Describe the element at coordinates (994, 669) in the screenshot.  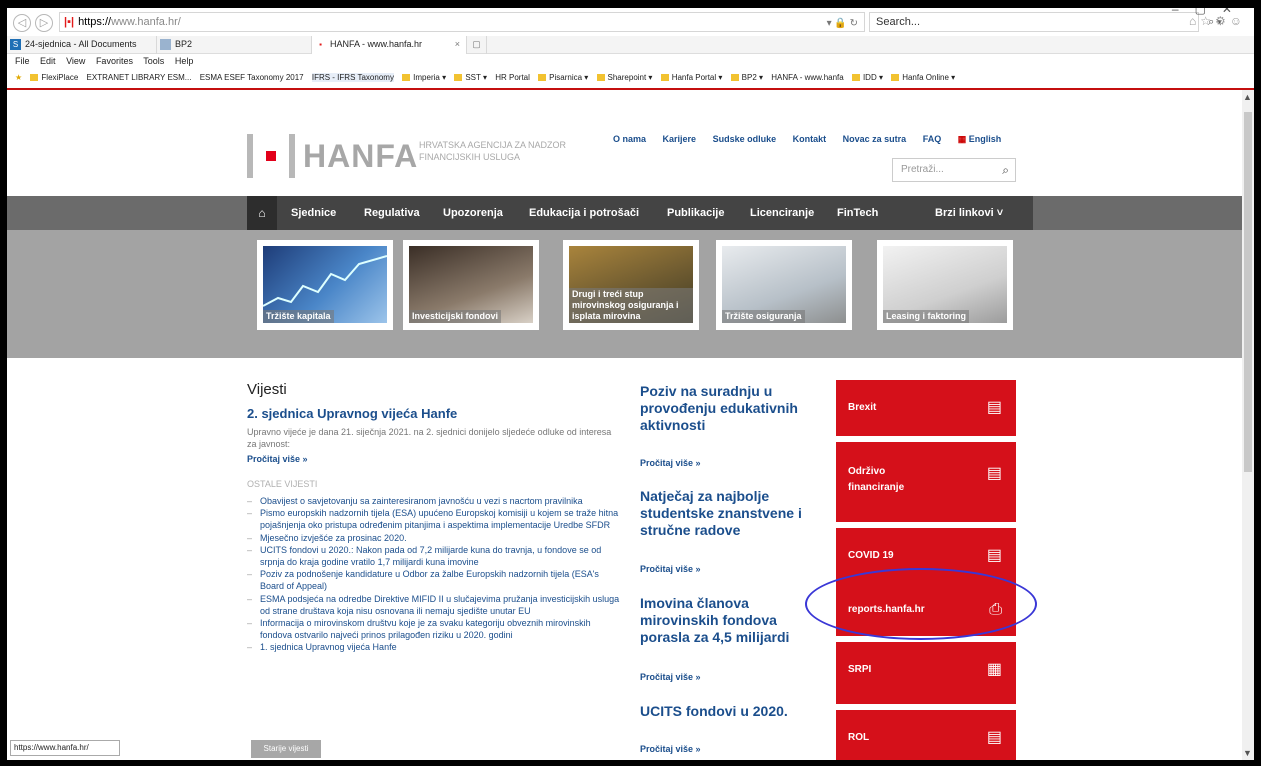
I see `cabinet-icon: ▦` at that location.